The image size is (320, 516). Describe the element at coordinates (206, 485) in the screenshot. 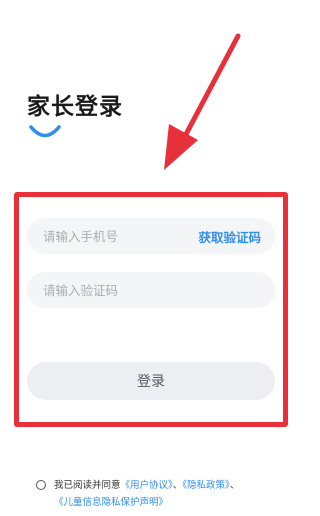

I see `privacy-policy-link: 《隐私政策》` at that location.